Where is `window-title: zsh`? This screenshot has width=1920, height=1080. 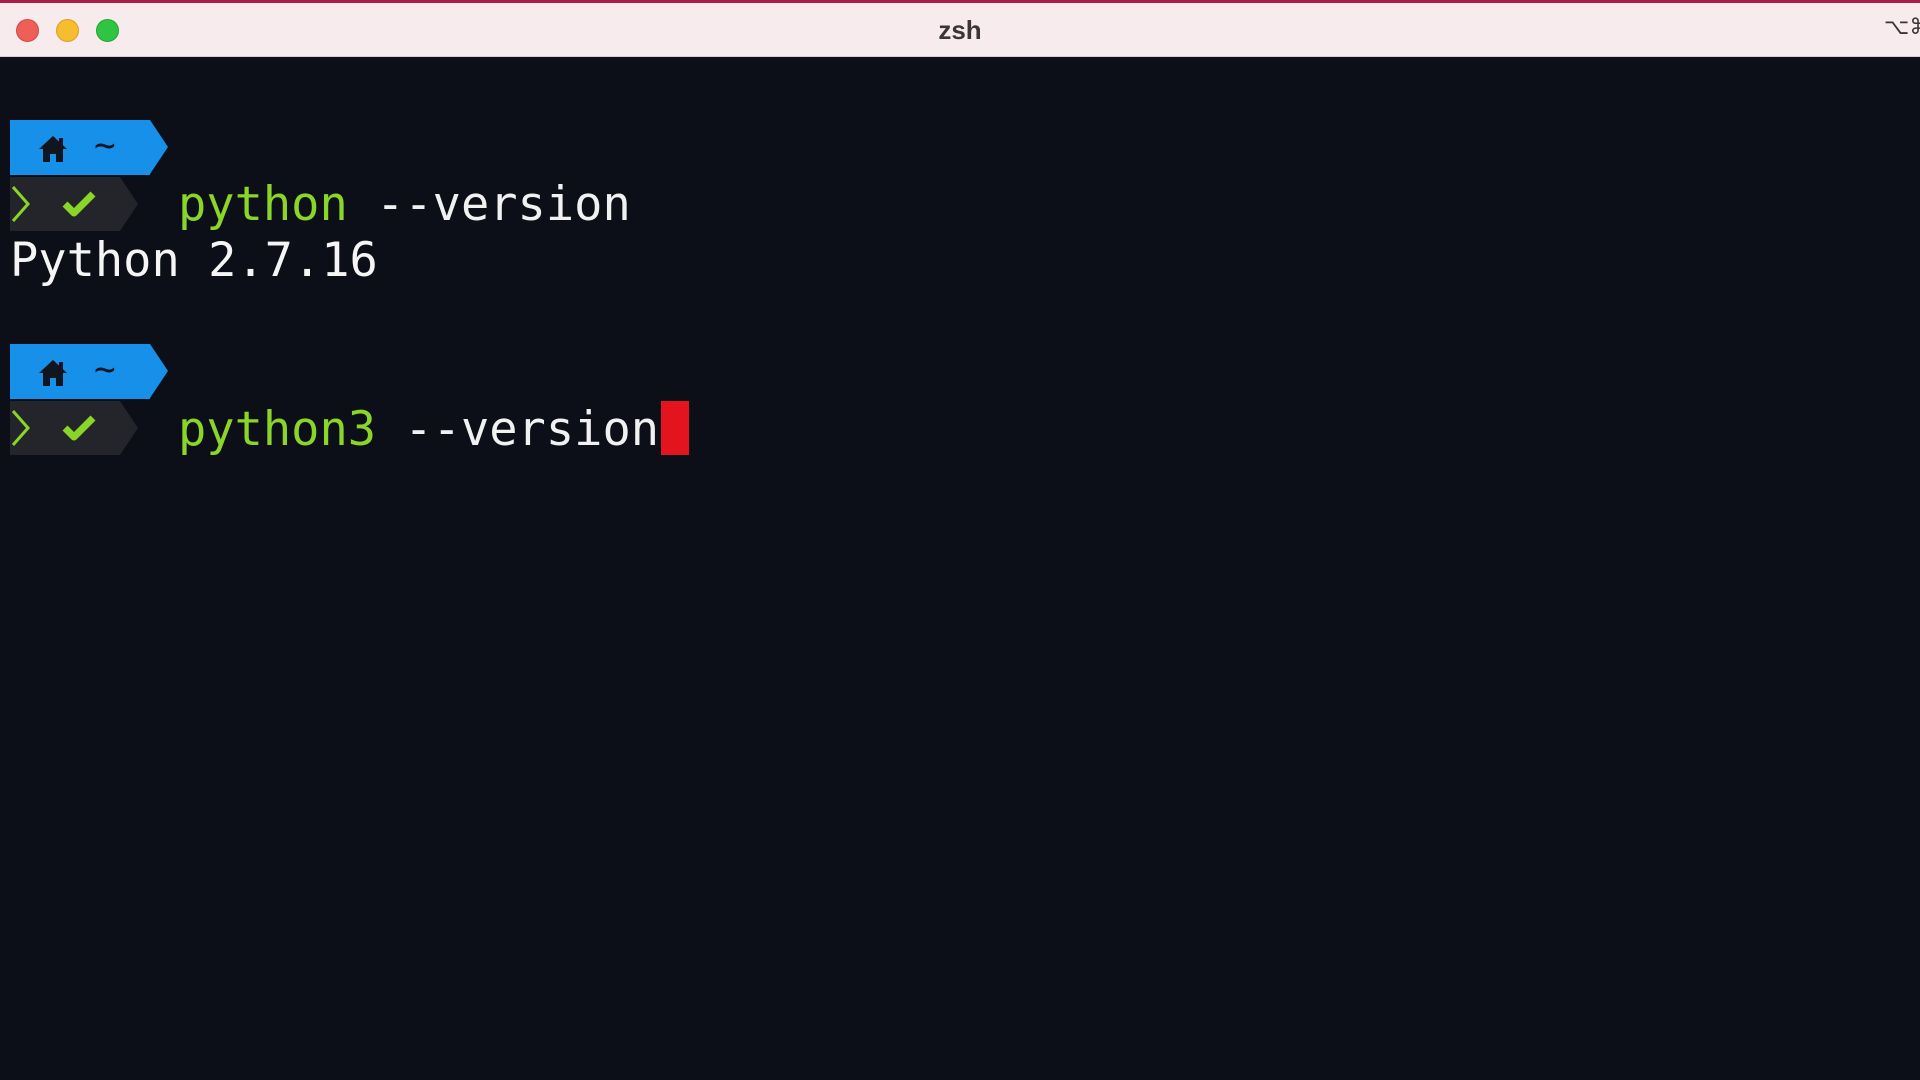 window-title: zsh is located at coordinates (960, 30).